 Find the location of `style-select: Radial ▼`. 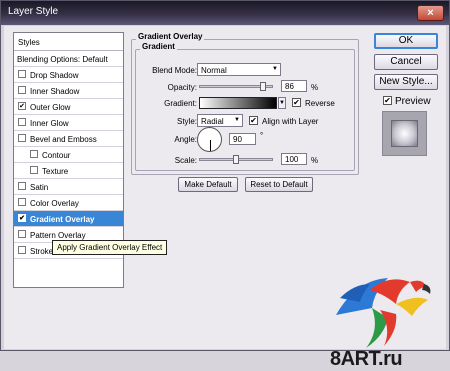

style-select: Radial ▼ is located at coordinates (220, 120).